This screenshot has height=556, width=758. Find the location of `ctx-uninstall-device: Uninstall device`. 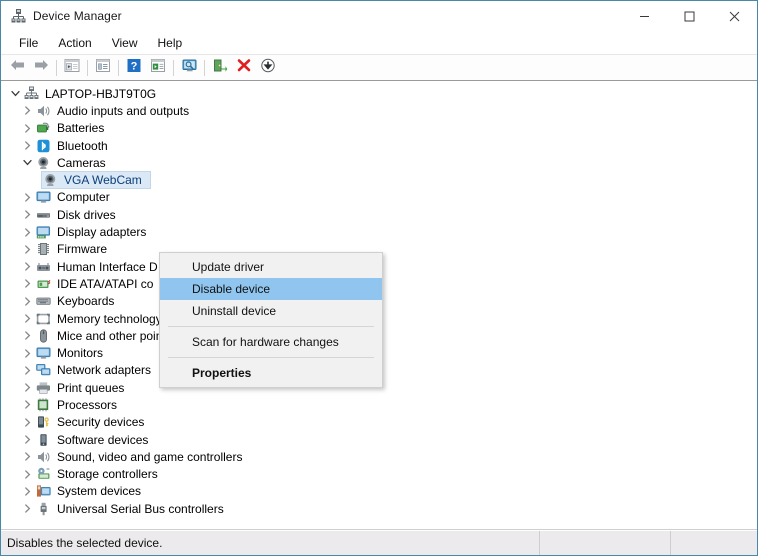

ctx-uninstall-device: Uninstall device is located at coordinates (271, 311).